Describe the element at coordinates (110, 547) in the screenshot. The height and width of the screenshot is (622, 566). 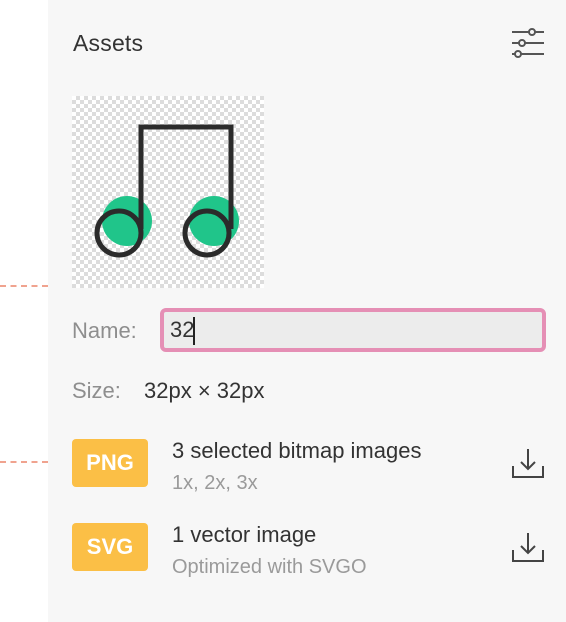
I see `format-badge-svg: SVG` at that location.